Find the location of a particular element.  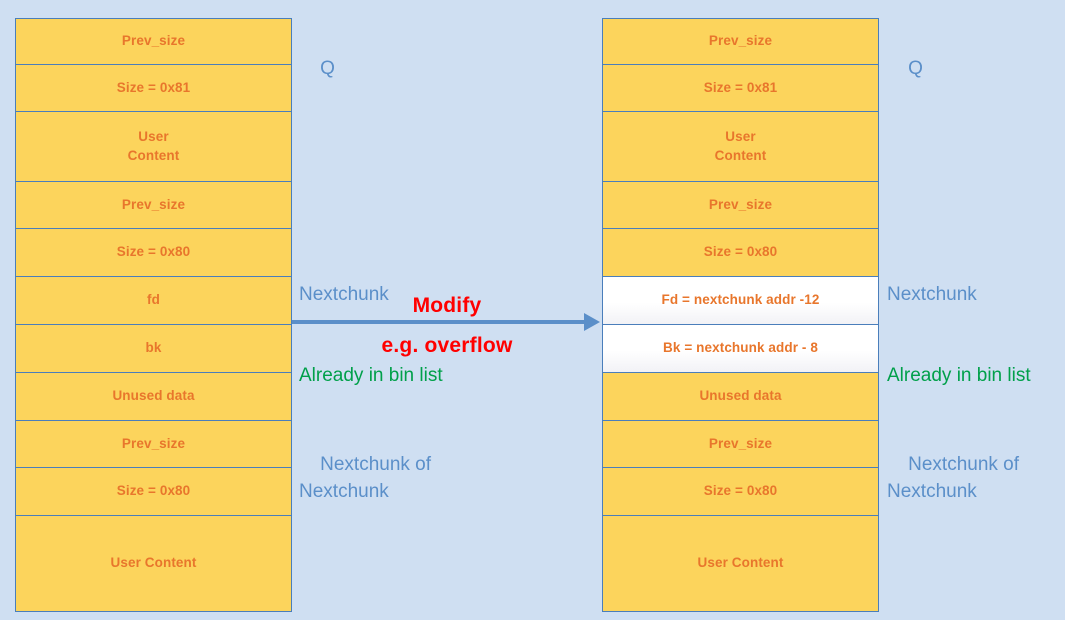

arrow-line-icon is located at coordinates (442, 322).